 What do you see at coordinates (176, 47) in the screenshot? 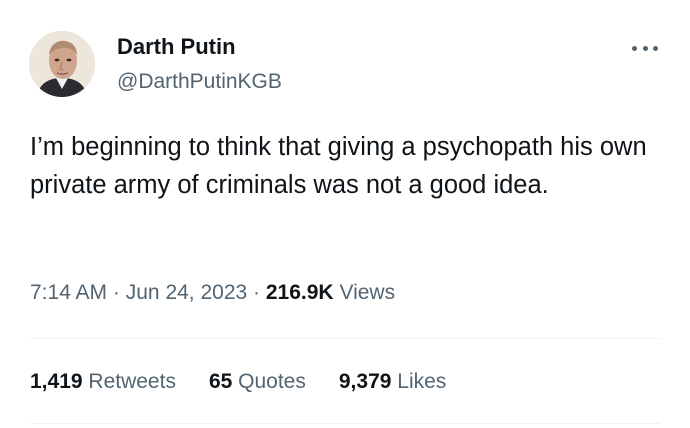
I see `display-name: Darth Putin` at bounding box center [176, 47].